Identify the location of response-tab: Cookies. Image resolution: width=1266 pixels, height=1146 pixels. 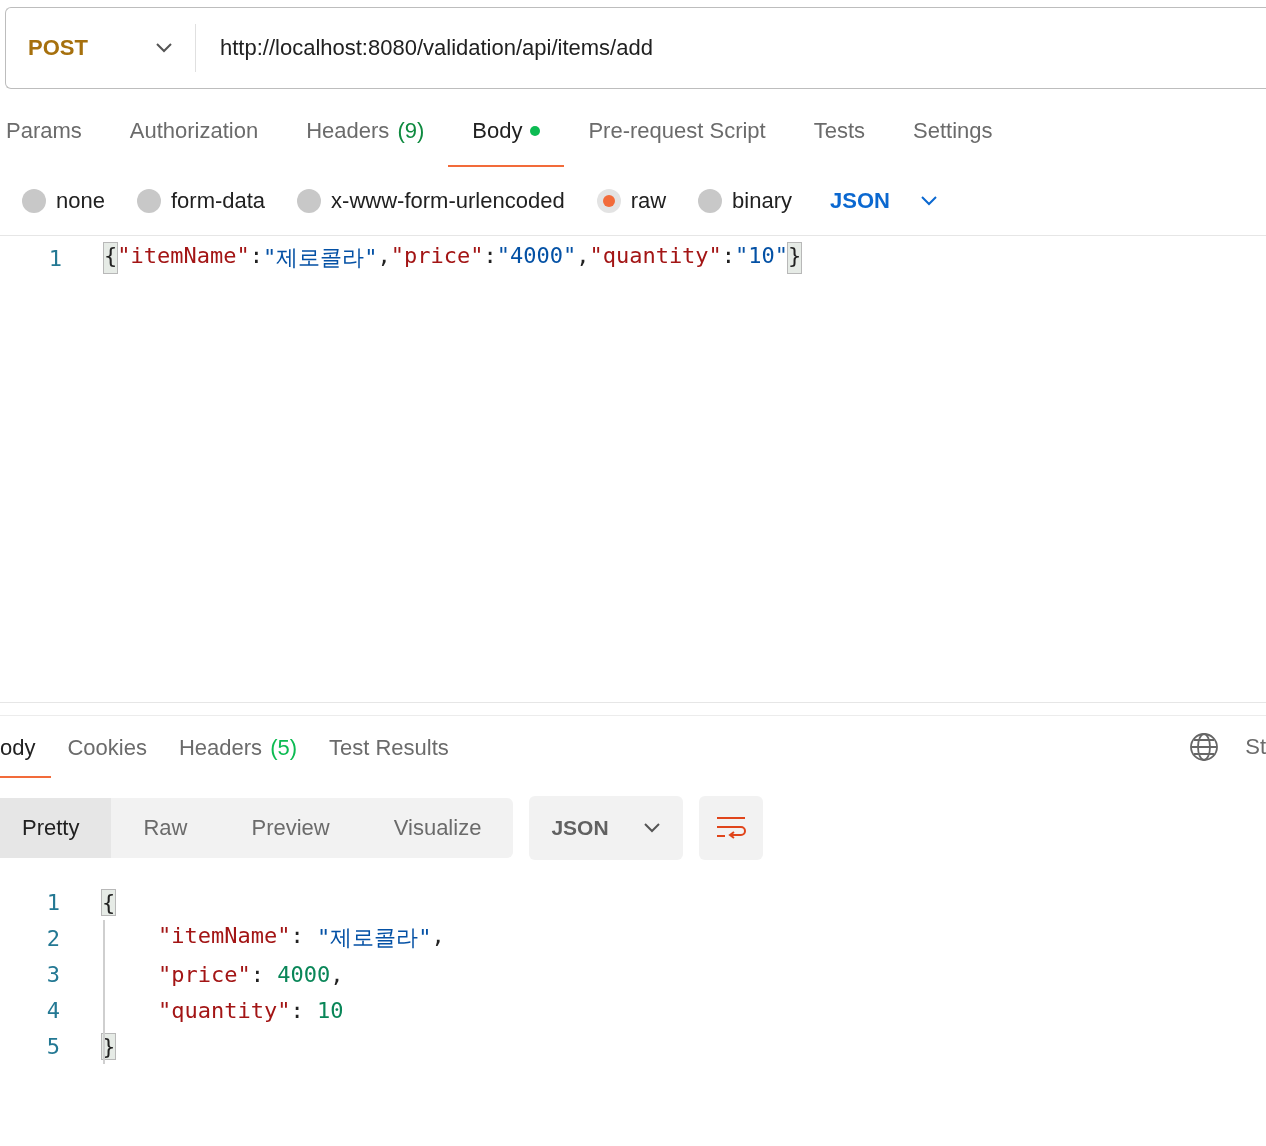
(107, 747).